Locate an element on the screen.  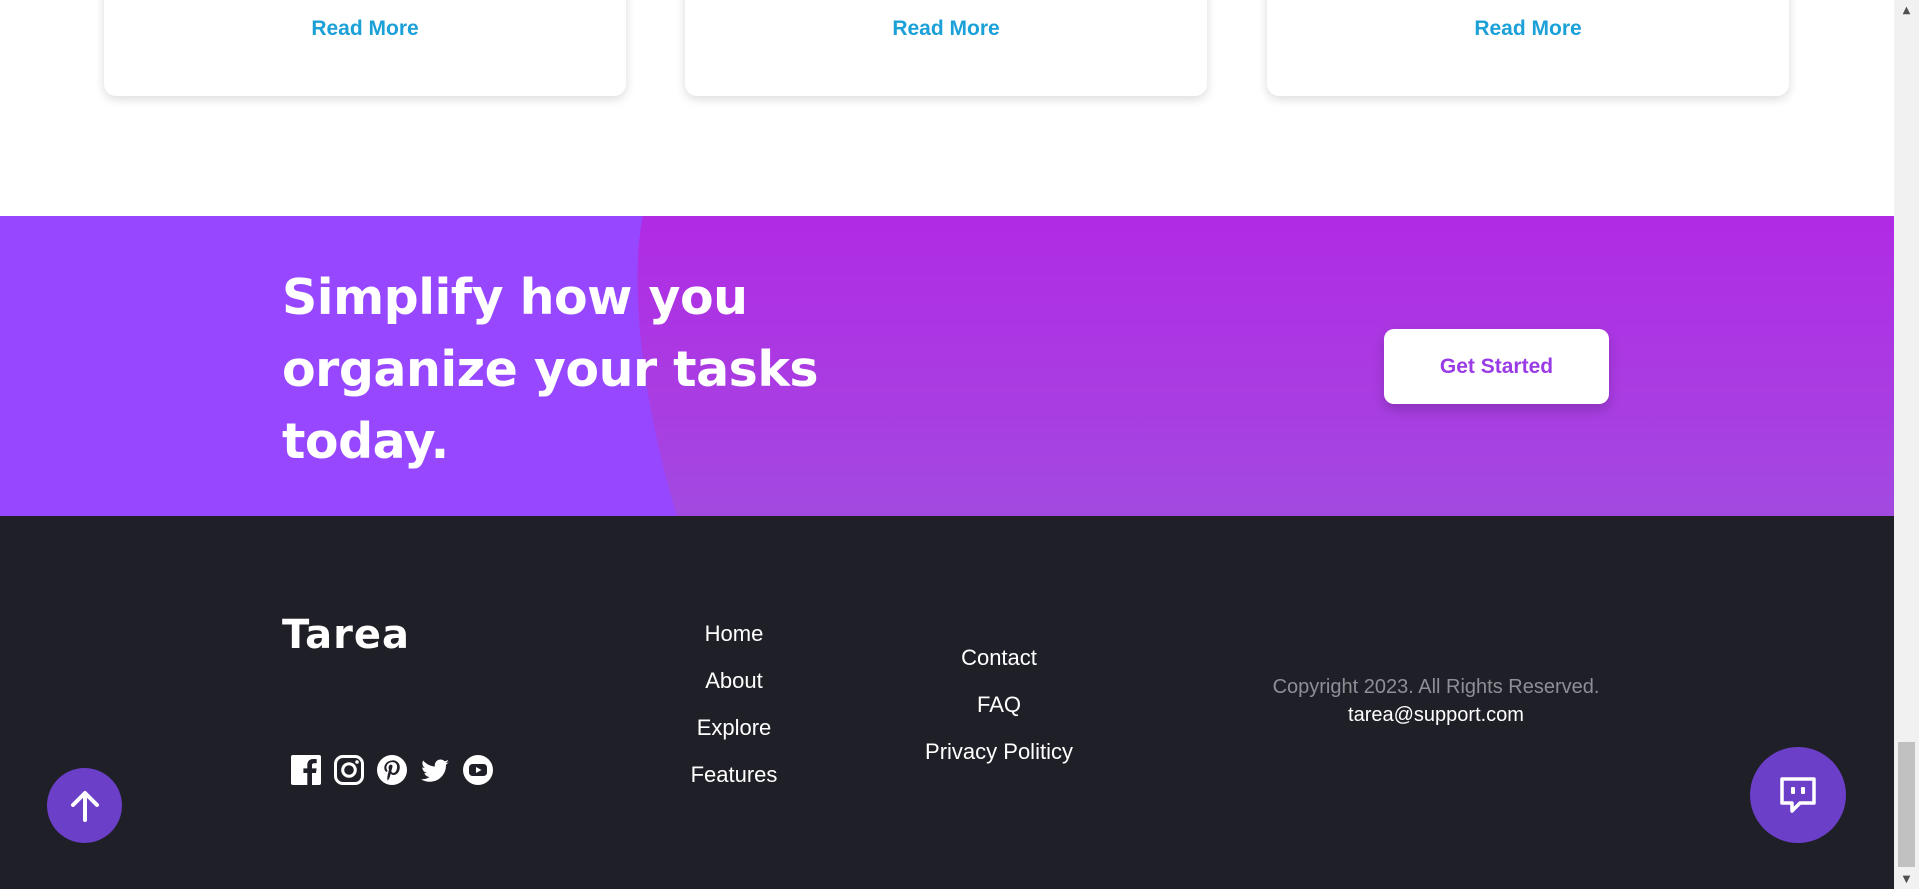
chat-button is located at coordinates (1798, 795).